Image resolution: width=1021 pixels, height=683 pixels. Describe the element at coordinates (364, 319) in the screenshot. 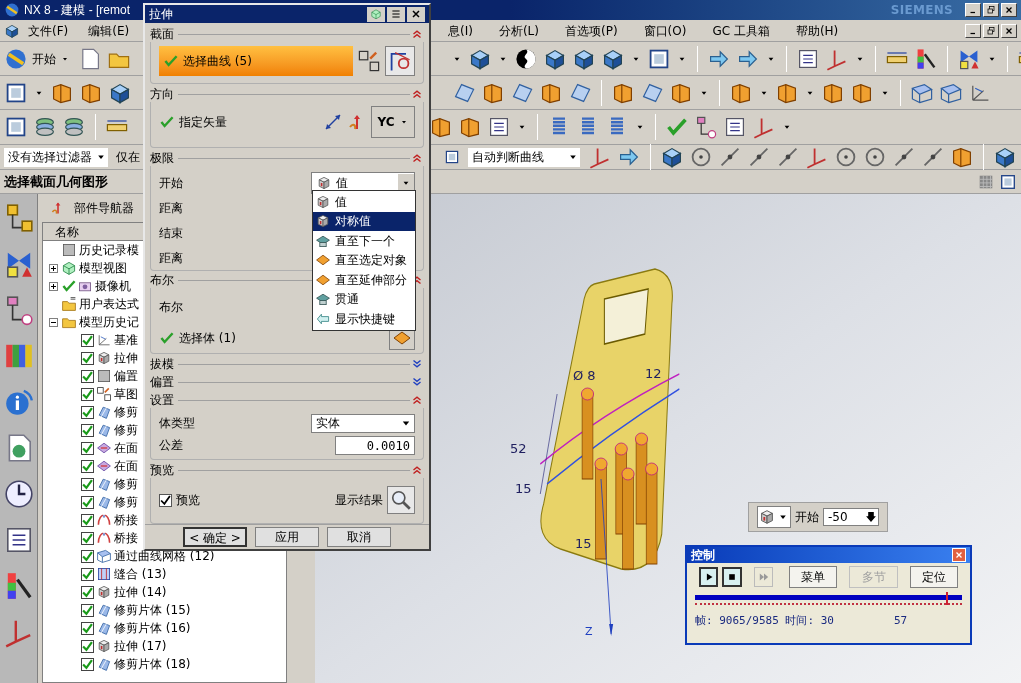

I see `menu-item: 显示快捷键` at that location.